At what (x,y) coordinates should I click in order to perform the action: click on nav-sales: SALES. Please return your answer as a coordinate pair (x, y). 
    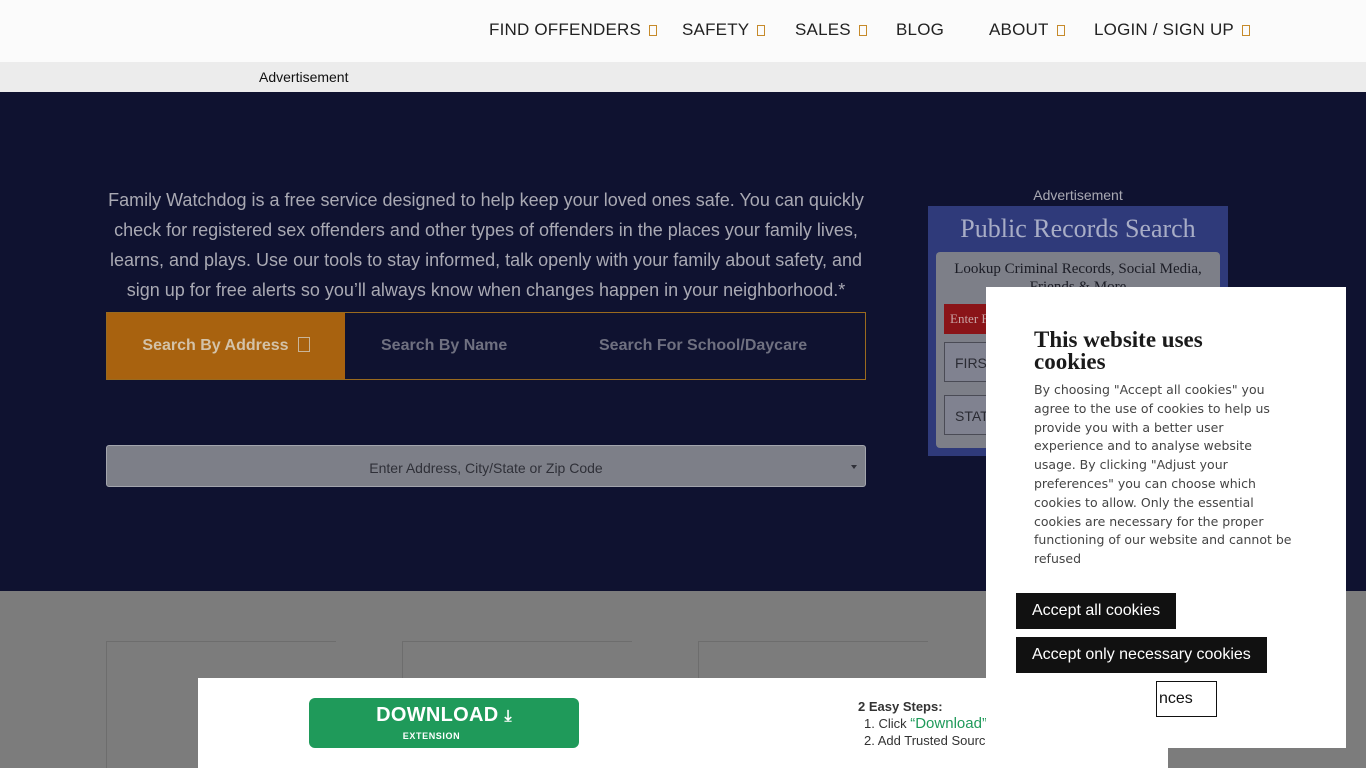
    Looking at the image, I should click on (831, 30).